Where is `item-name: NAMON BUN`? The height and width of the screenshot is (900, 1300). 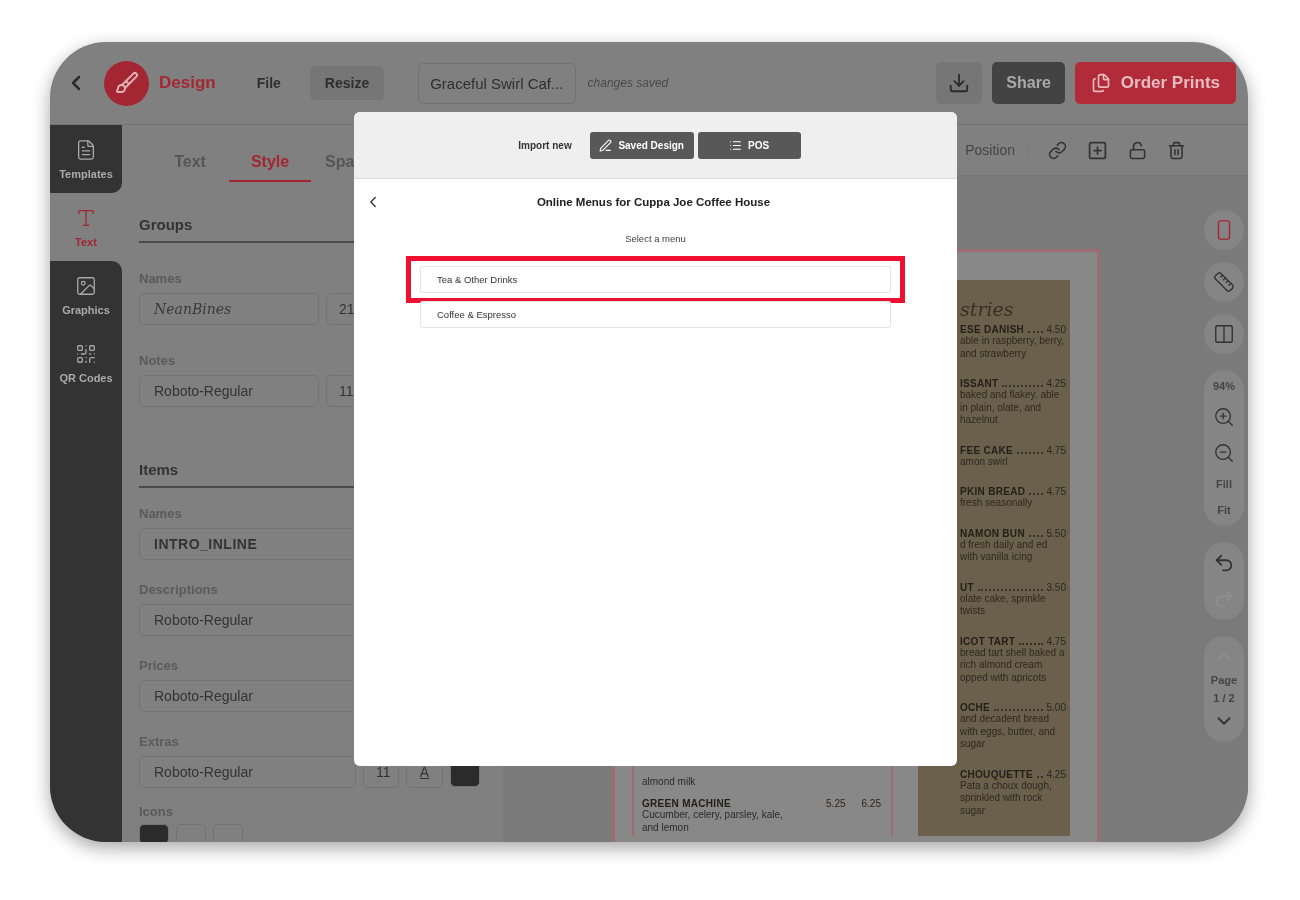 item-name: NAMON BUN is located at coordinates (992, 533).